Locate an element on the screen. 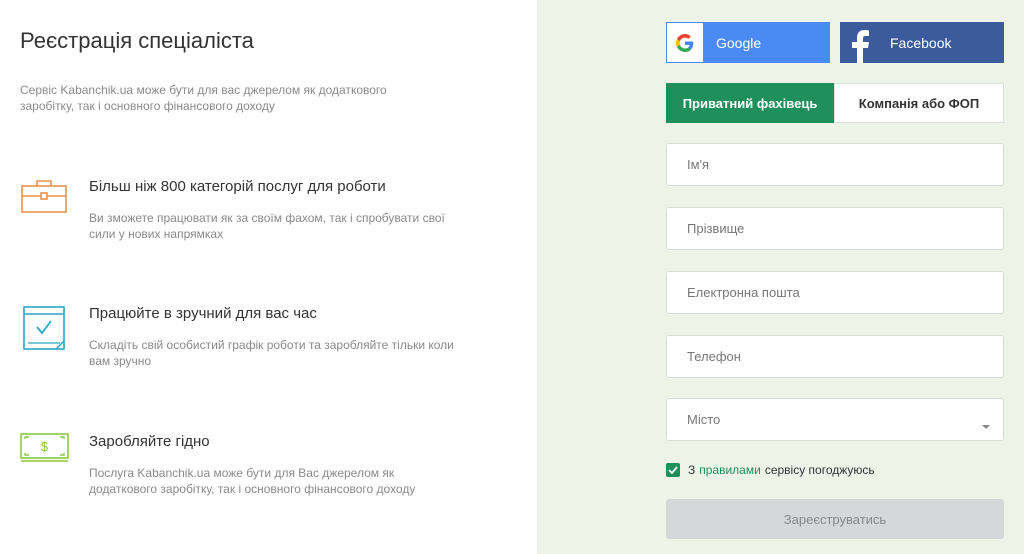 This screenshot has height=554, width=1024. page-title: Реєстрація спеціаліста is located at coordinates (137, 40).